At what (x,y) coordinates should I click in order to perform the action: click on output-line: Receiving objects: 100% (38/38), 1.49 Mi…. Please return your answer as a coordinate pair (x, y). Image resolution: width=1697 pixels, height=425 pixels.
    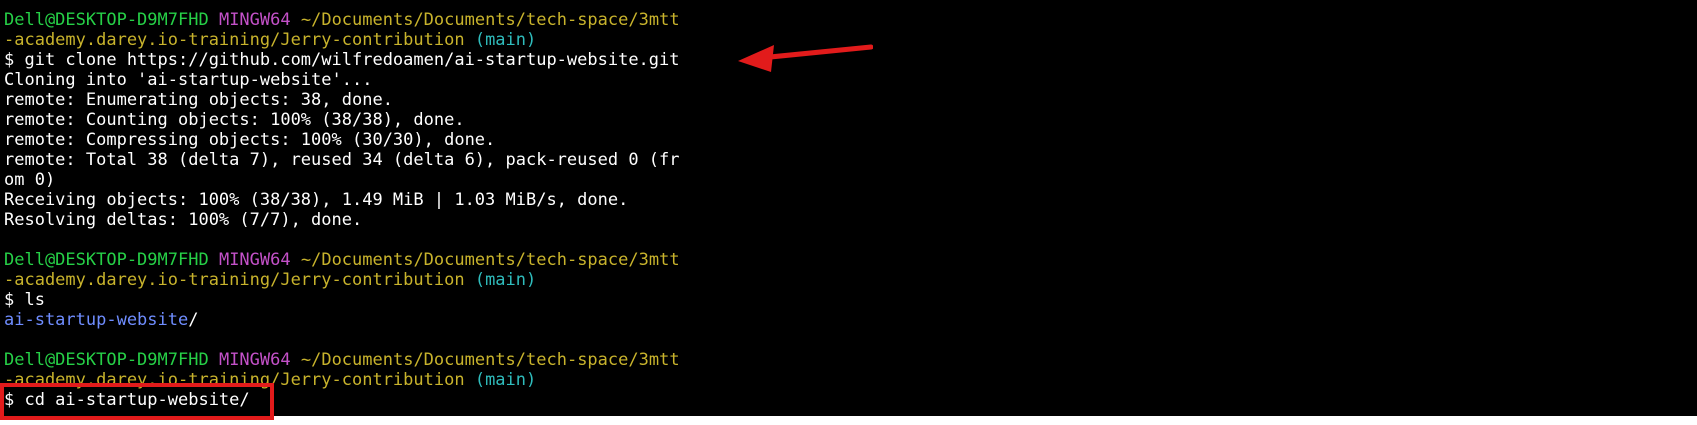
    Looking at the image, I should click on (316, 200).